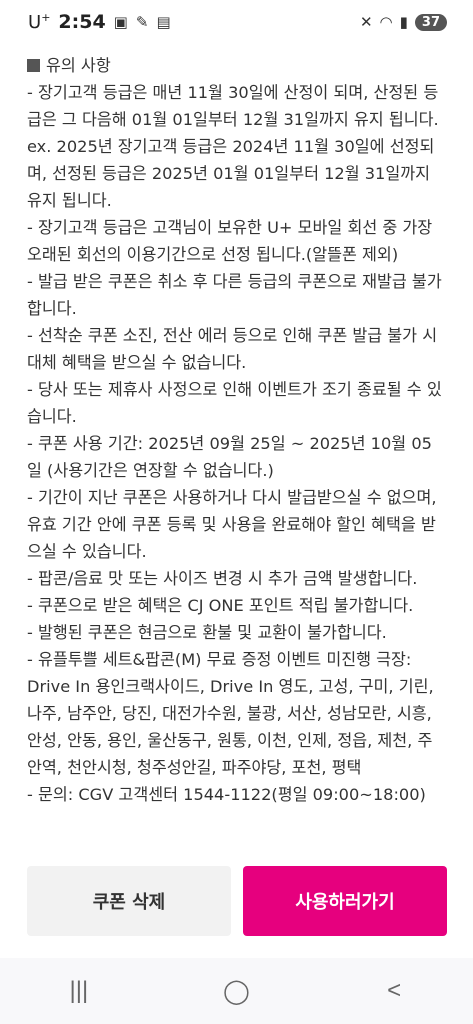 The height and width of the screenshot is (1024, 473). I want to click on notice-title-text: 유의 사항, so click(78, 65).